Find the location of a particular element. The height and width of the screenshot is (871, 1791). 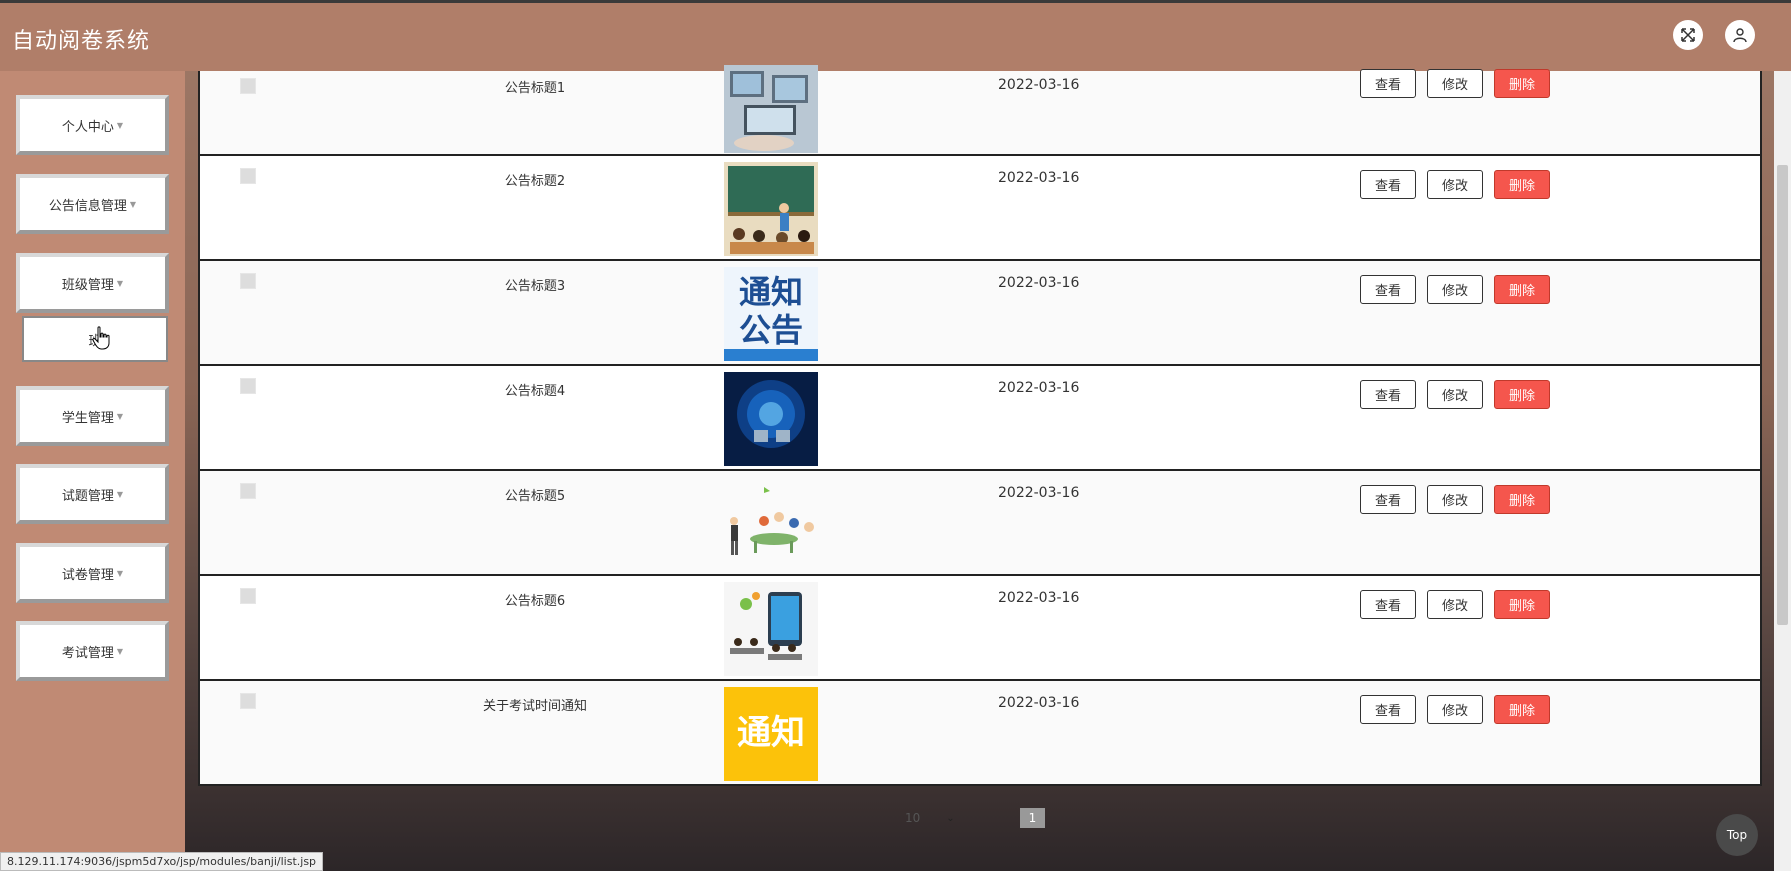

table-row: 关于考试时间通知 通知 2022-03-16 查看 修改 删除 is located at coordinates (980, 733).